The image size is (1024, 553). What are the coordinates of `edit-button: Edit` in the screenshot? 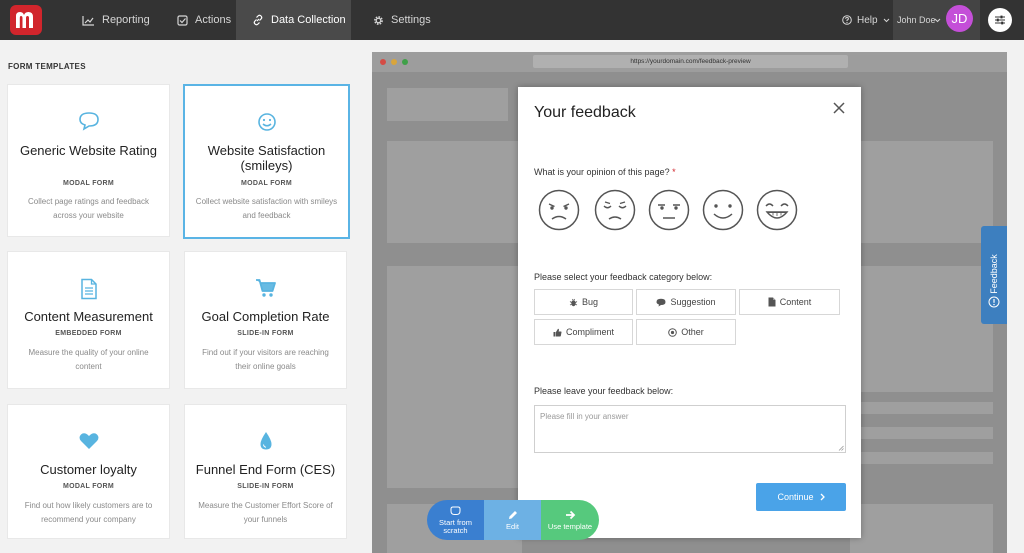 It's located at (512, 520).